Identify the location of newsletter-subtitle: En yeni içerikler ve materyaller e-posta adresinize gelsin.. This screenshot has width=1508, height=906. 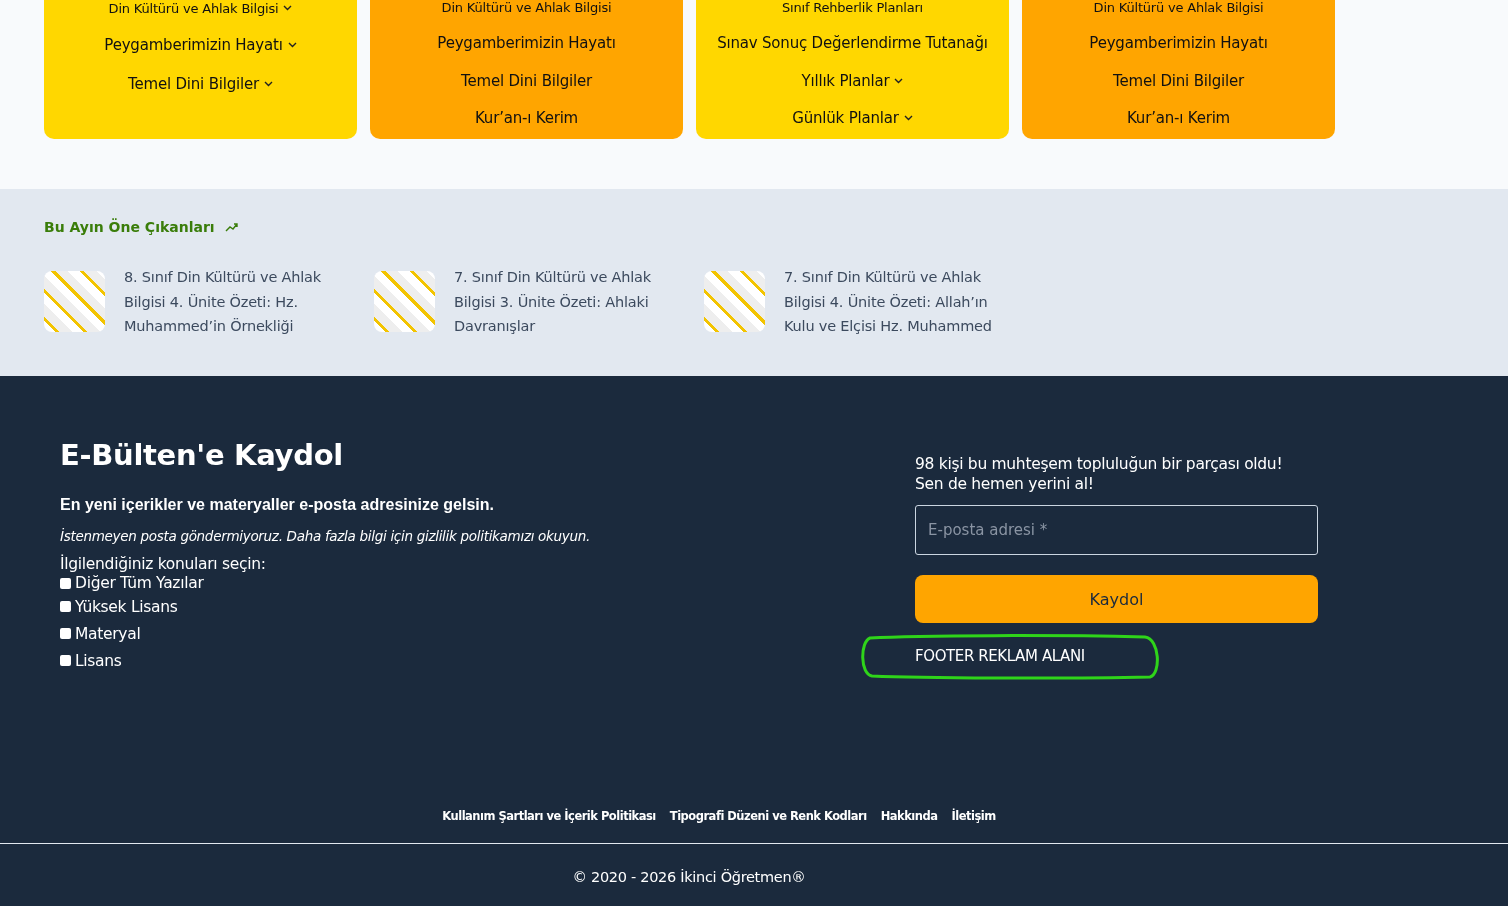
(277, 505).